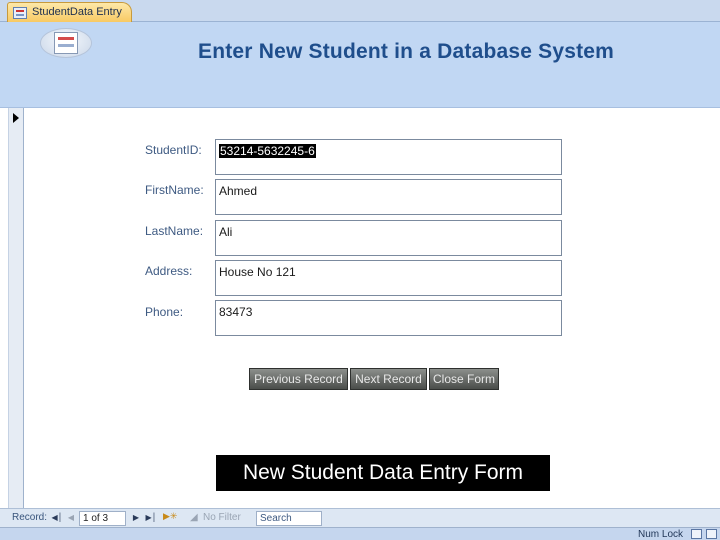 The width and height of the screenshot is (720, 540). I want to click on form-icon, so click(20, 13).